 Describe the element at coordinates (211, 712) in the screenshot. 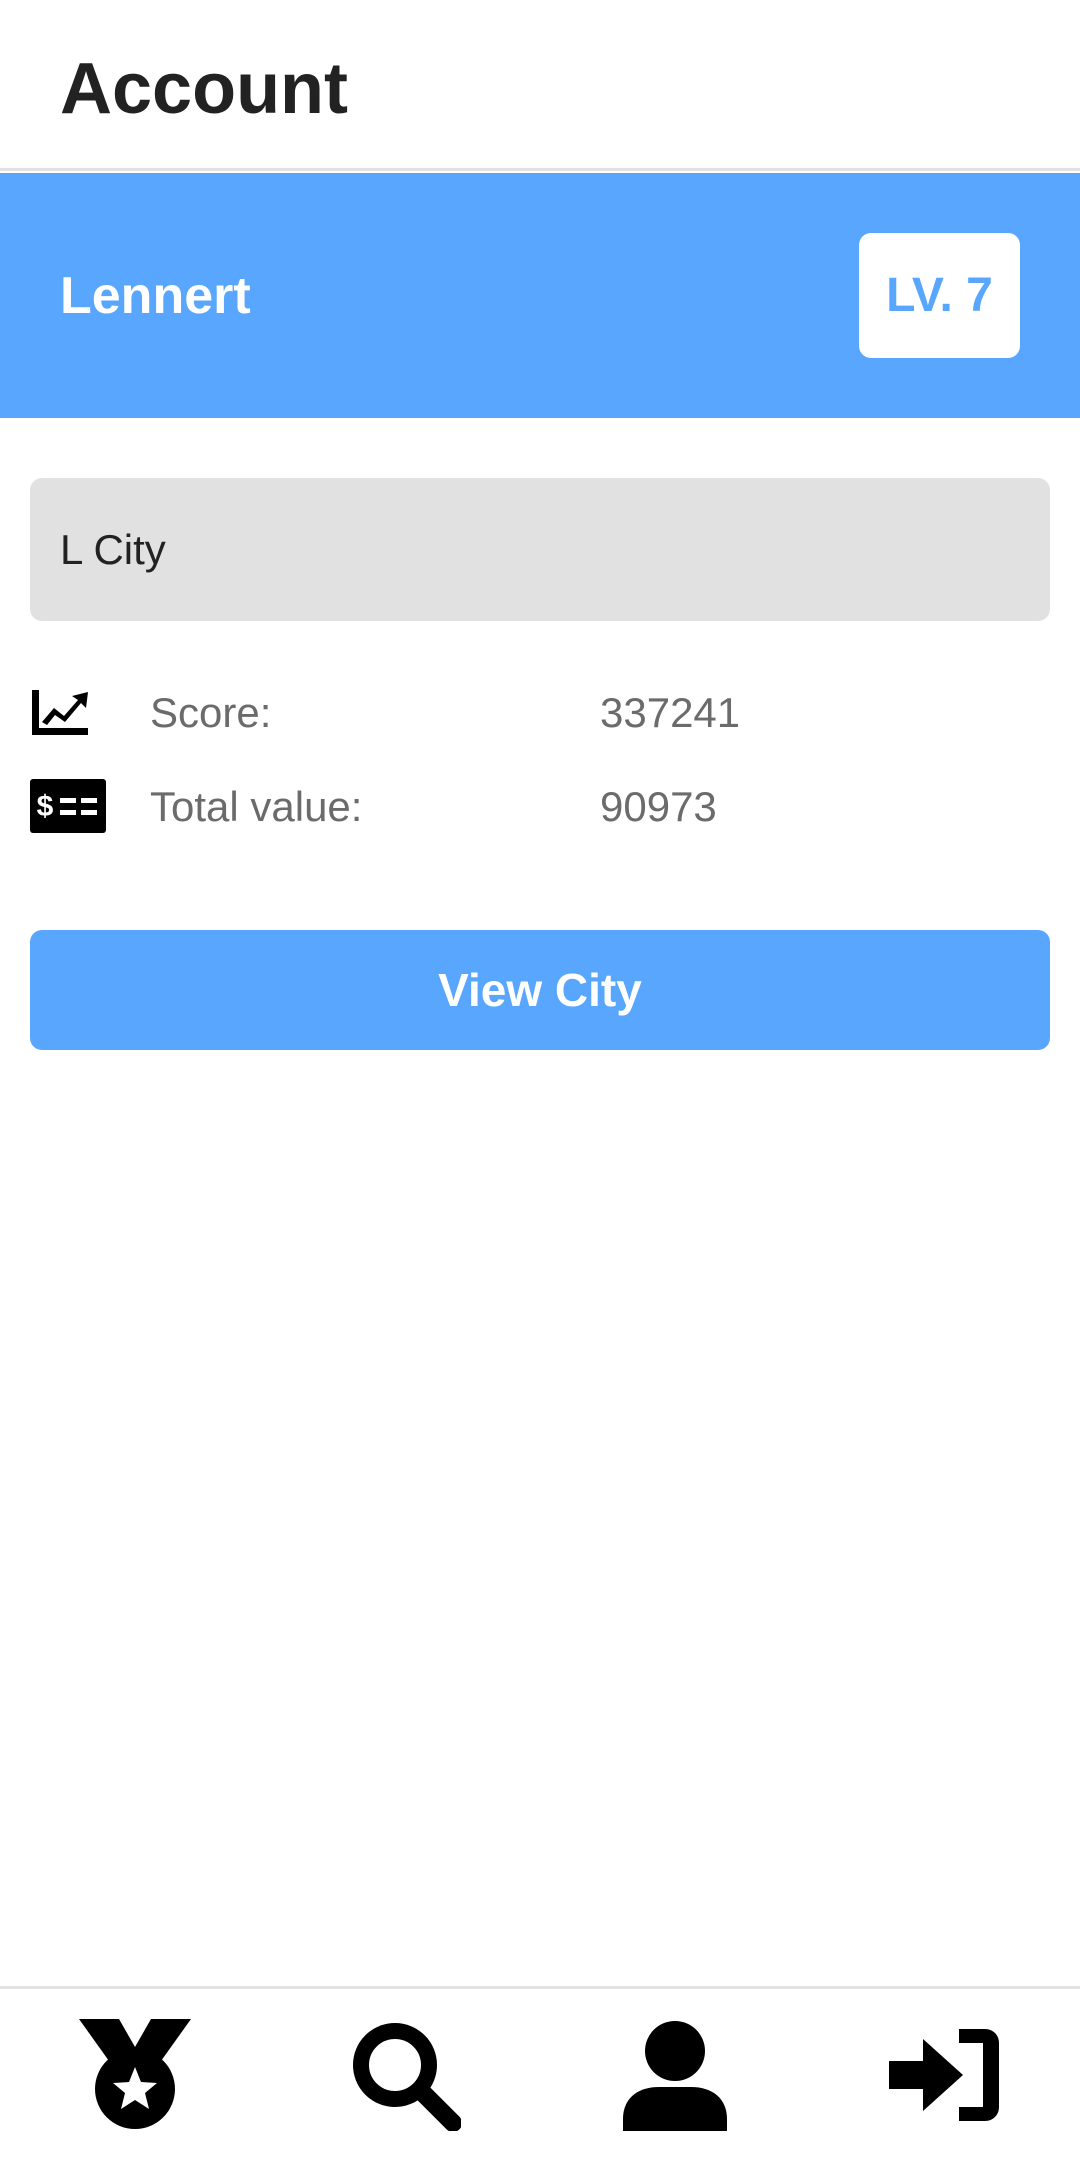

I see `stat-label: Score:` at that location.